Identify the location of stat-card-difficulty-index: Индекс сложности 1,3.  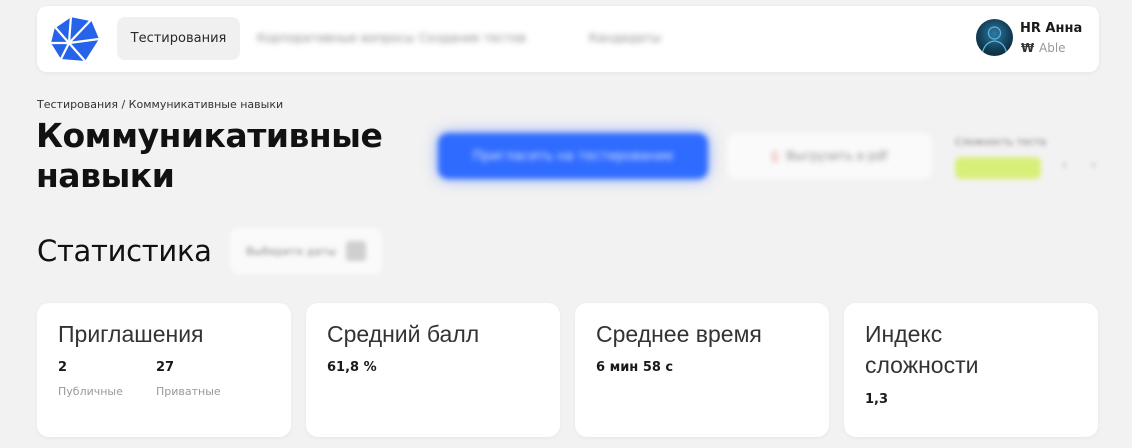
(971, 370).